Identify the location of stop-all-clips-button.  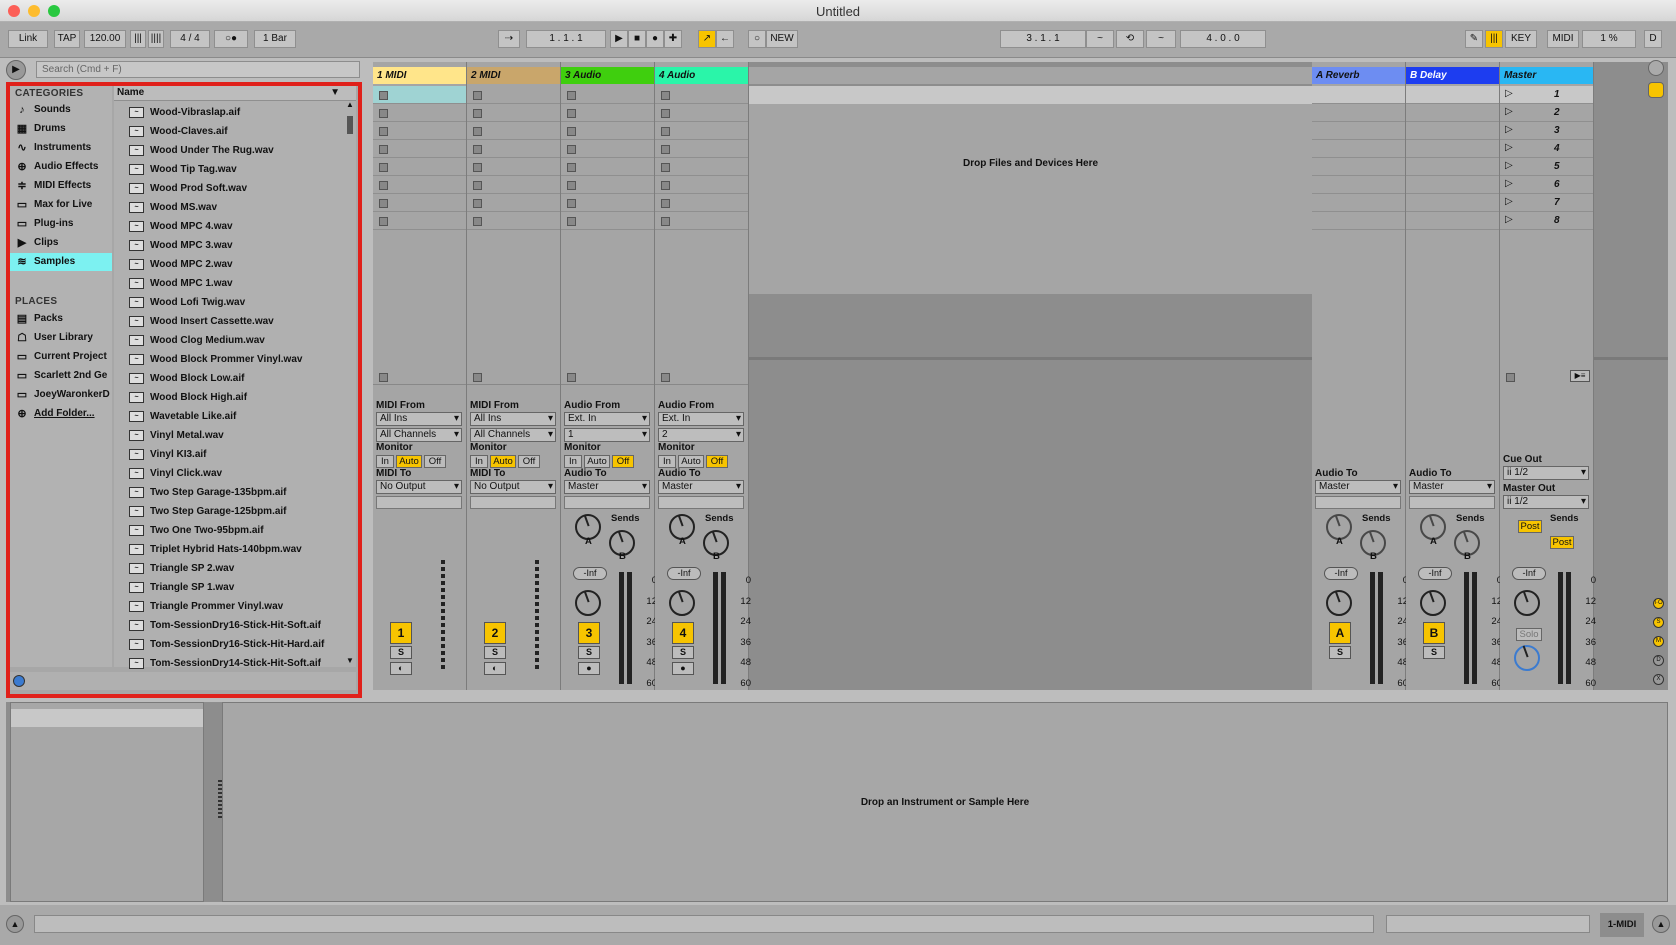
(1510, 377).